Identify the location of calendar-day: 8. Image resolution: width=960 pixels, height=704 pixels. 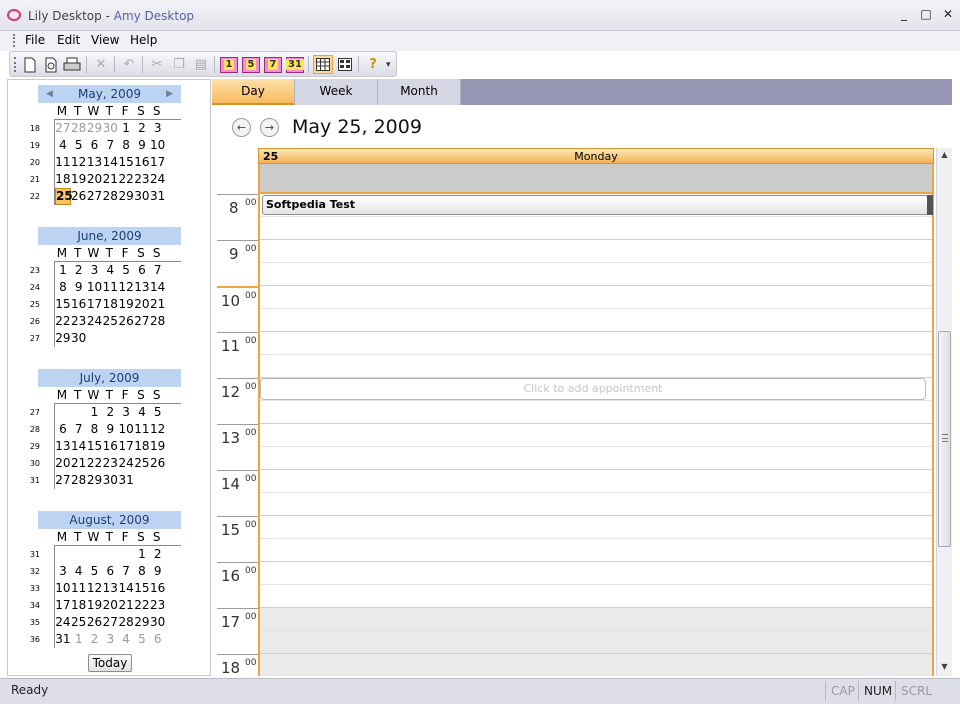
(95, 429).